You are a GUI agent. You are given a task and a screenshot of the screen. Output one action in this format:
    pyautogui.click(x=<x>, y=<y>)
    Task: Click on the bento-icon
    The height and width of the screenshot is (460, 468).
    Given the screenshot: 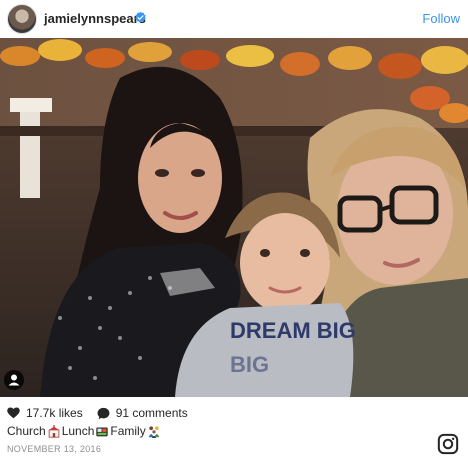 What is the action you would take?
    pyautogui.click(x=102, y=431)
    